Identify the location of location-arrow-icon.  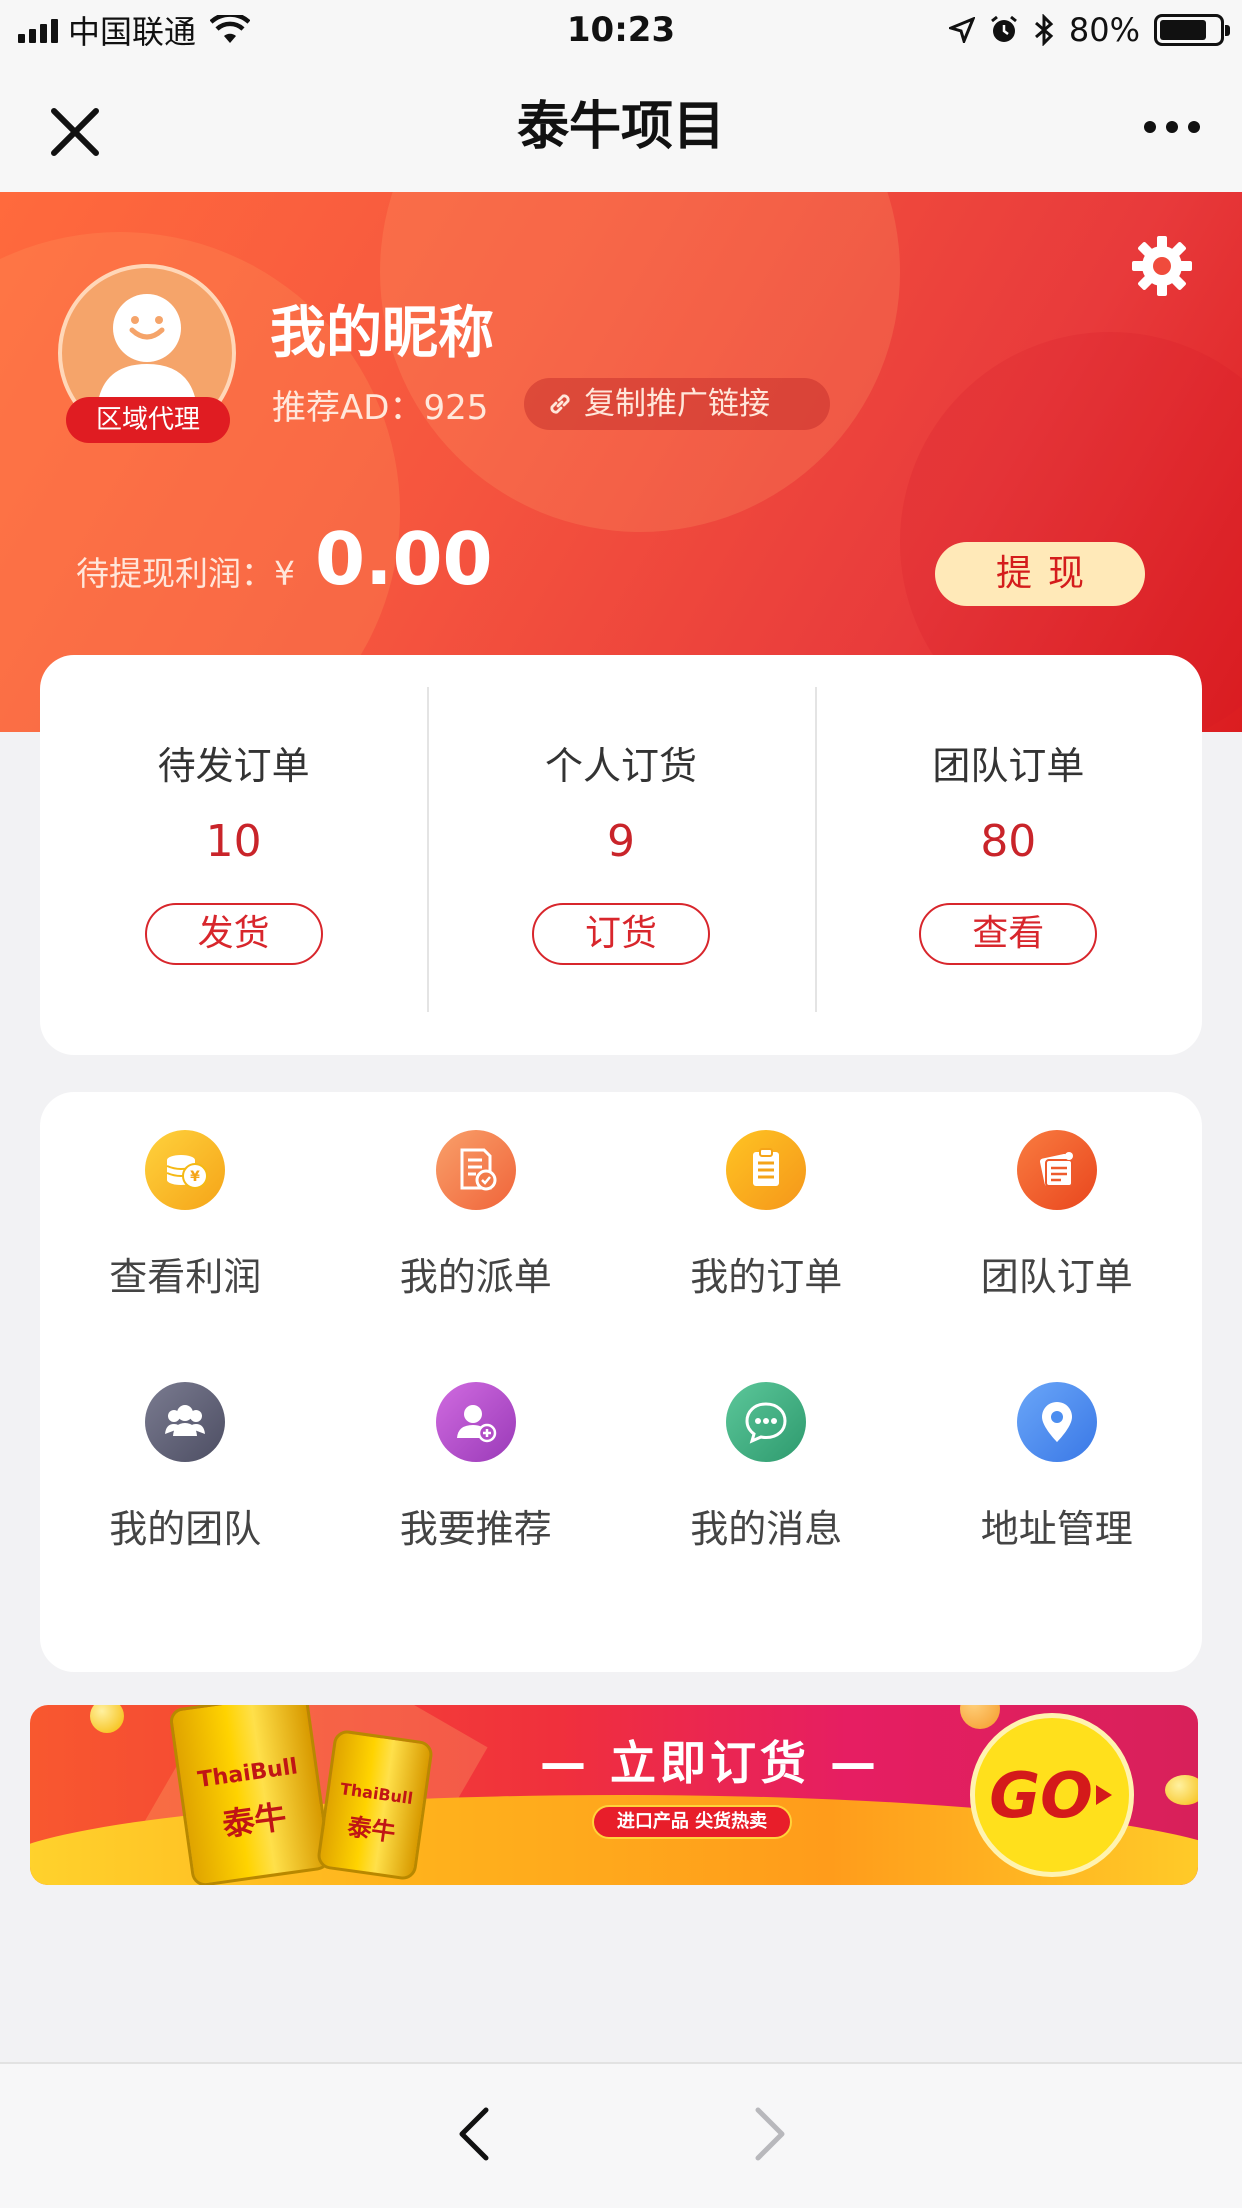
(961, 30).